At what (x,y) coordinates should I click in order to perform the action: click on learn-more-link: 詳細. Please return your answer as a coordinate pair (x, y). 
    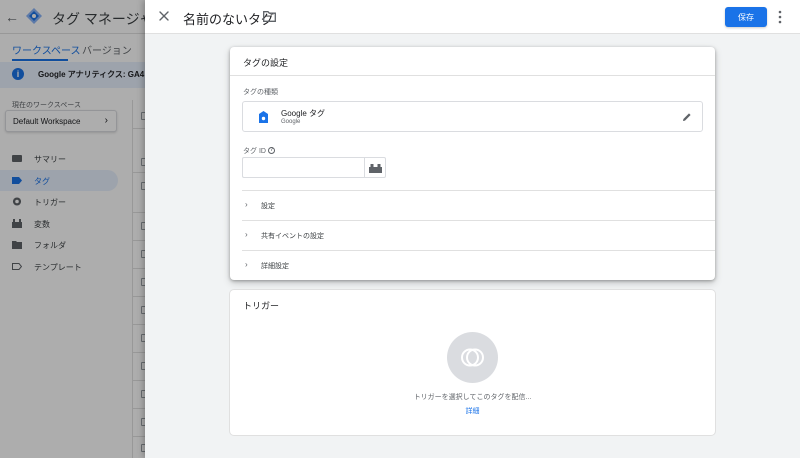
    Looking at the image, I should click on (472, 411).